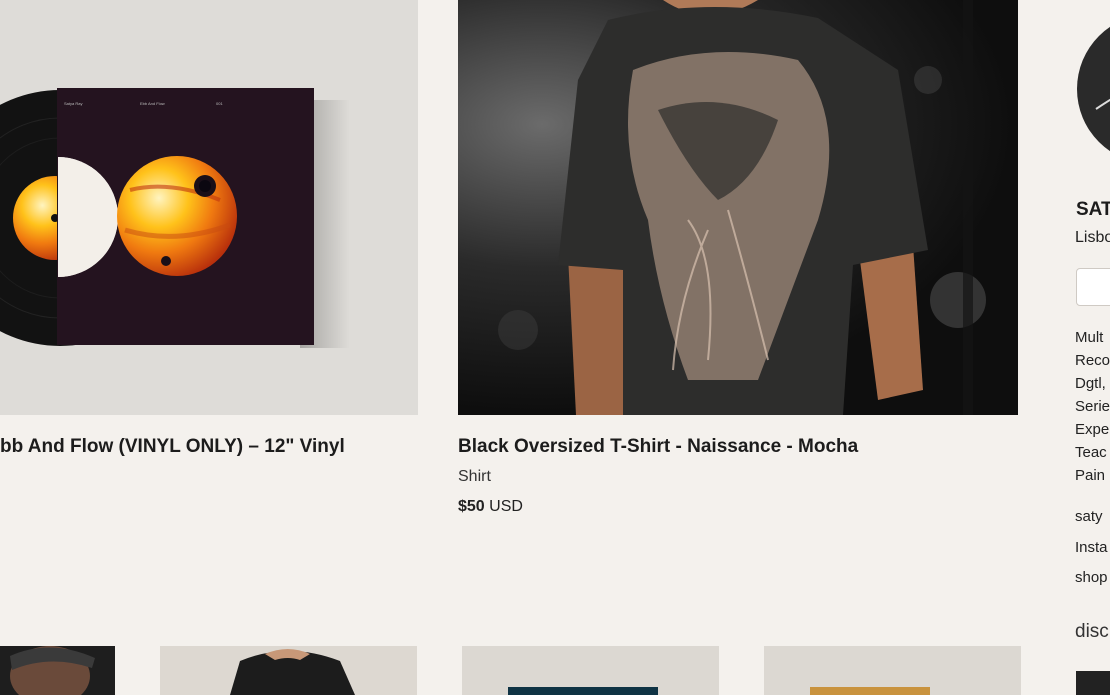 The width and height of the screenshot is (1110, 695). Describe the element at coordinates (1092, 631) in the screenshot. I see `discography-heading: disc` at that location.